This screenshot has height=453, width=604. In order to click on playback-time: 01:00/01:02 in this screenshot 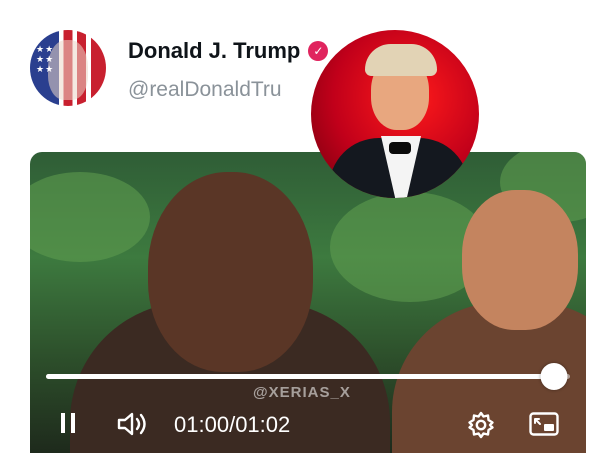, I will do `click(232, 425)`.